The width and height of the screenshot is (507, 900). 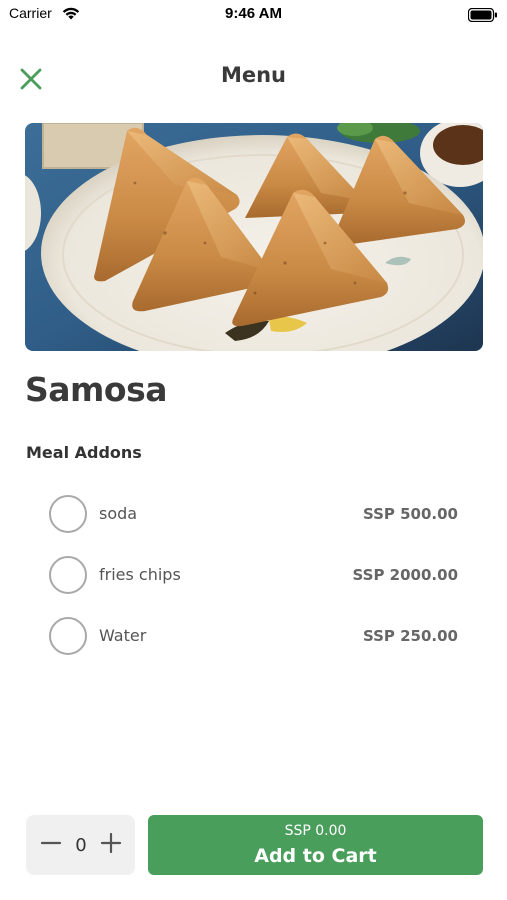 What do you see at coordinates (96, 389) in the screenshot?
I see `item-title: Samosa` at bounding box center [96, 389].